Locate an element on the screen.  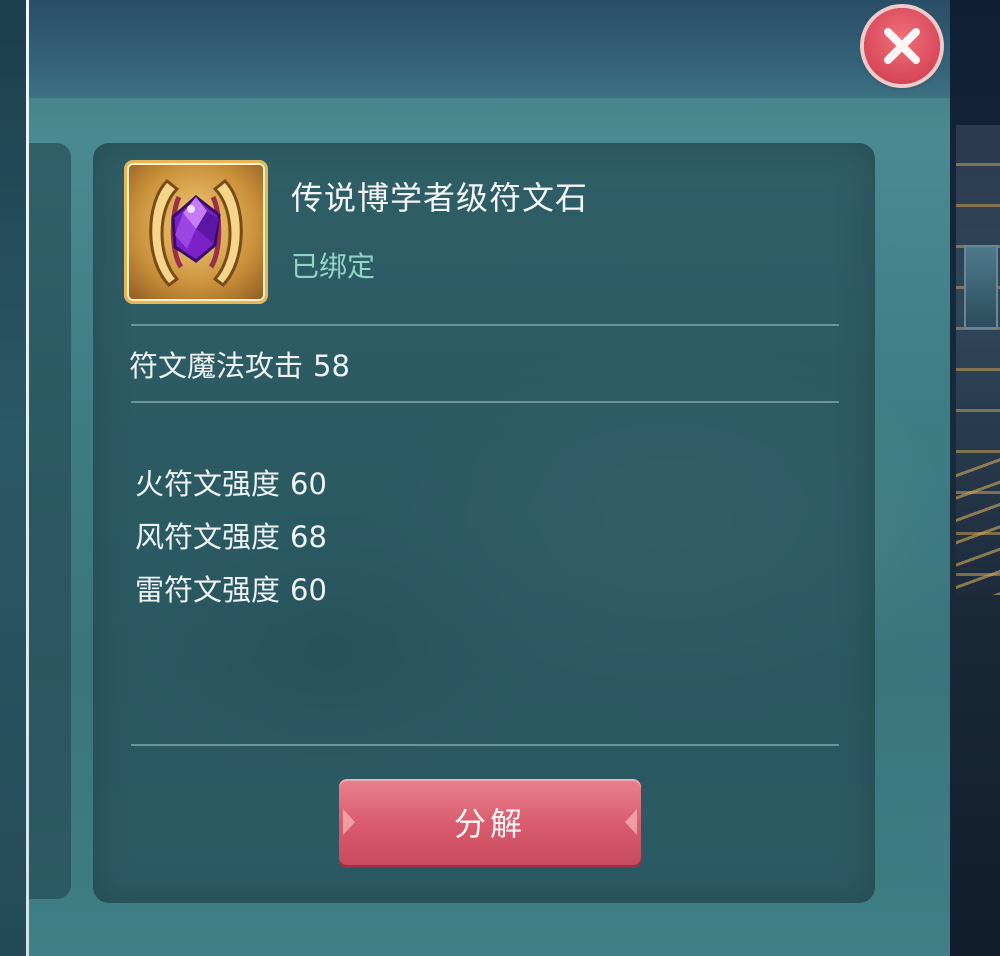
rune-strength-thunder: 雷符文强度 60 is located at coordinates (231, 588).